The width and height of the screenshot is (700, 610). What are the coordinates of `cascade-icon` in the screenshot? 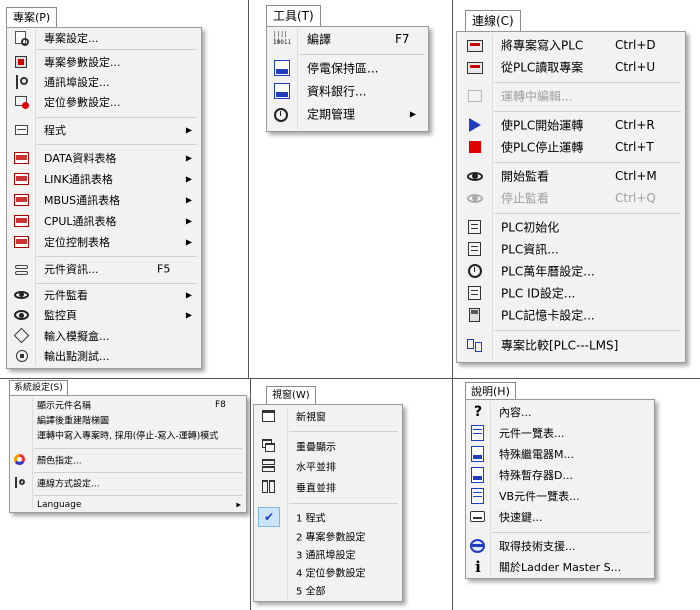 It's located at (269, 446).